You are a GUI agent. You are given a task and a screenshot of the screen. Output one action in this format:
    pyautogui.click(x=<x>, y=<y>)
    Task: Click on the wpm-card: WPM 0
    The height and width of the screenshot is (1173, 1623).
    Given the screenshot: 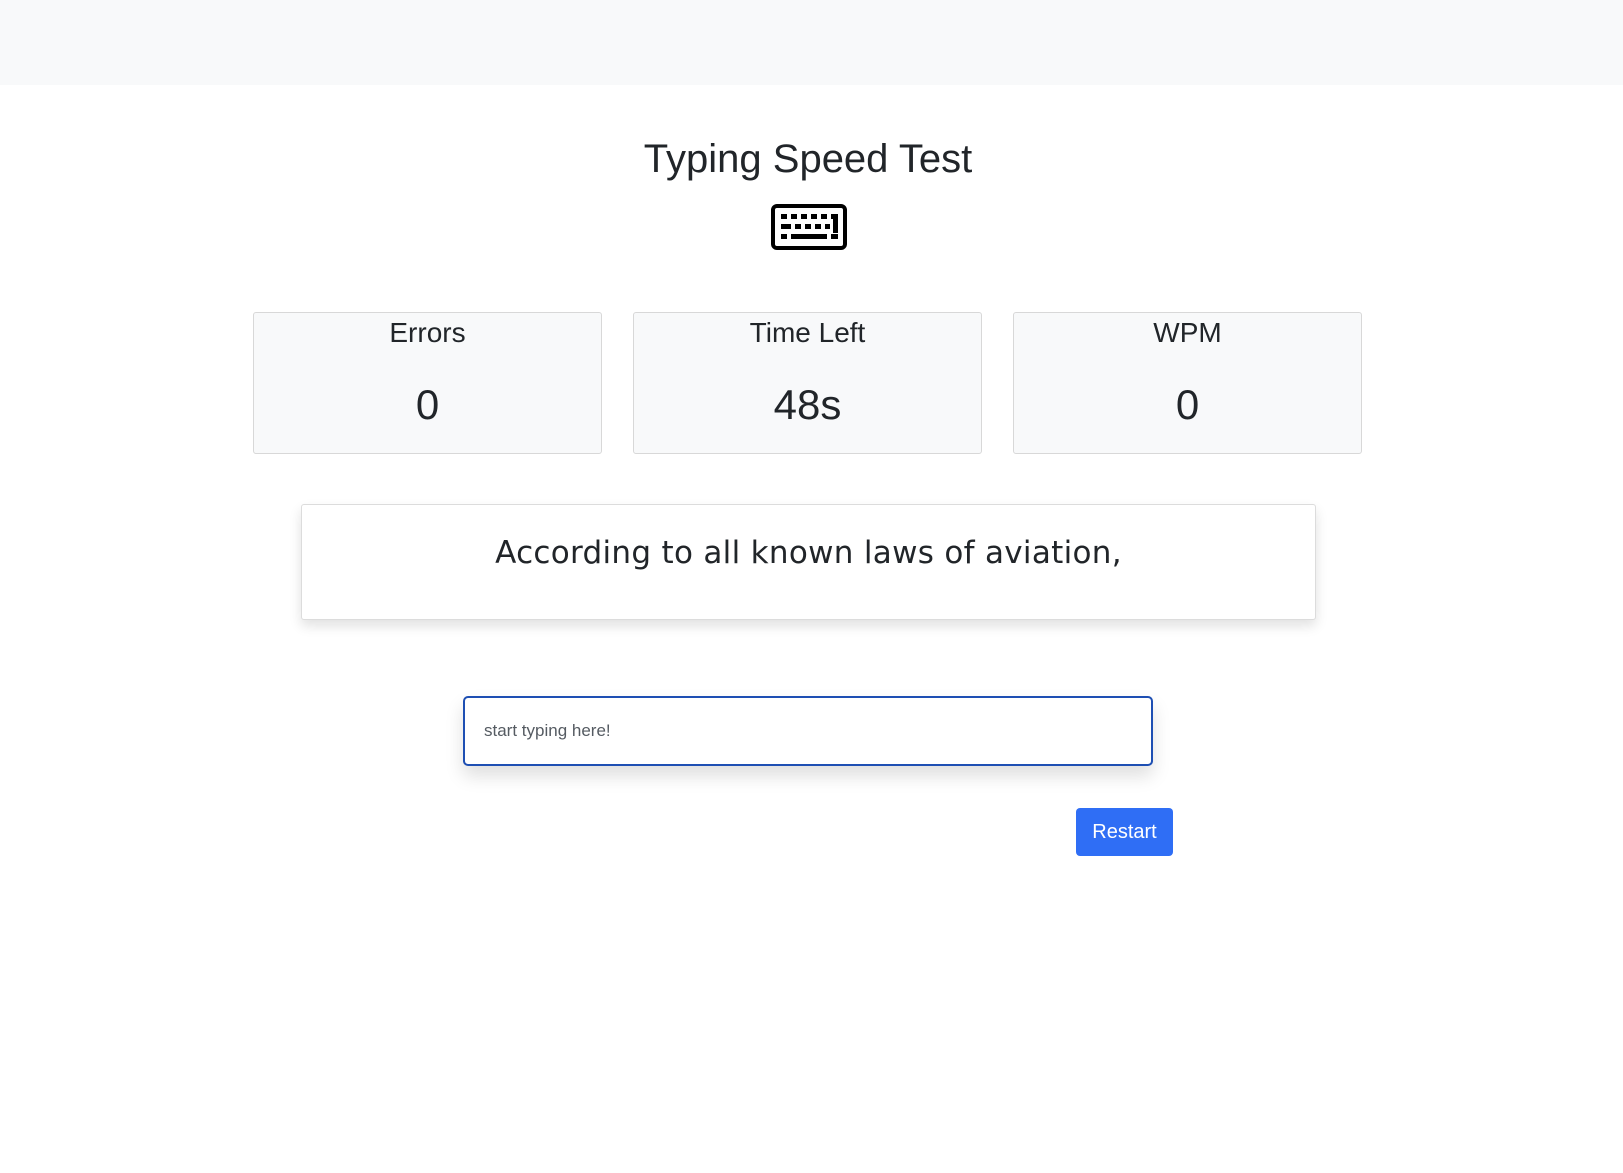 What is the action you would take?
    pyautogui.click(x=1187, y=383)
    